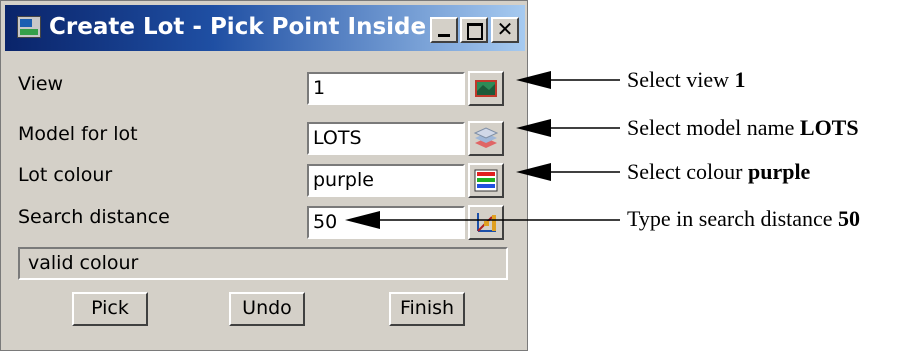  I want to click on arrow-colour, so click(533, 172).